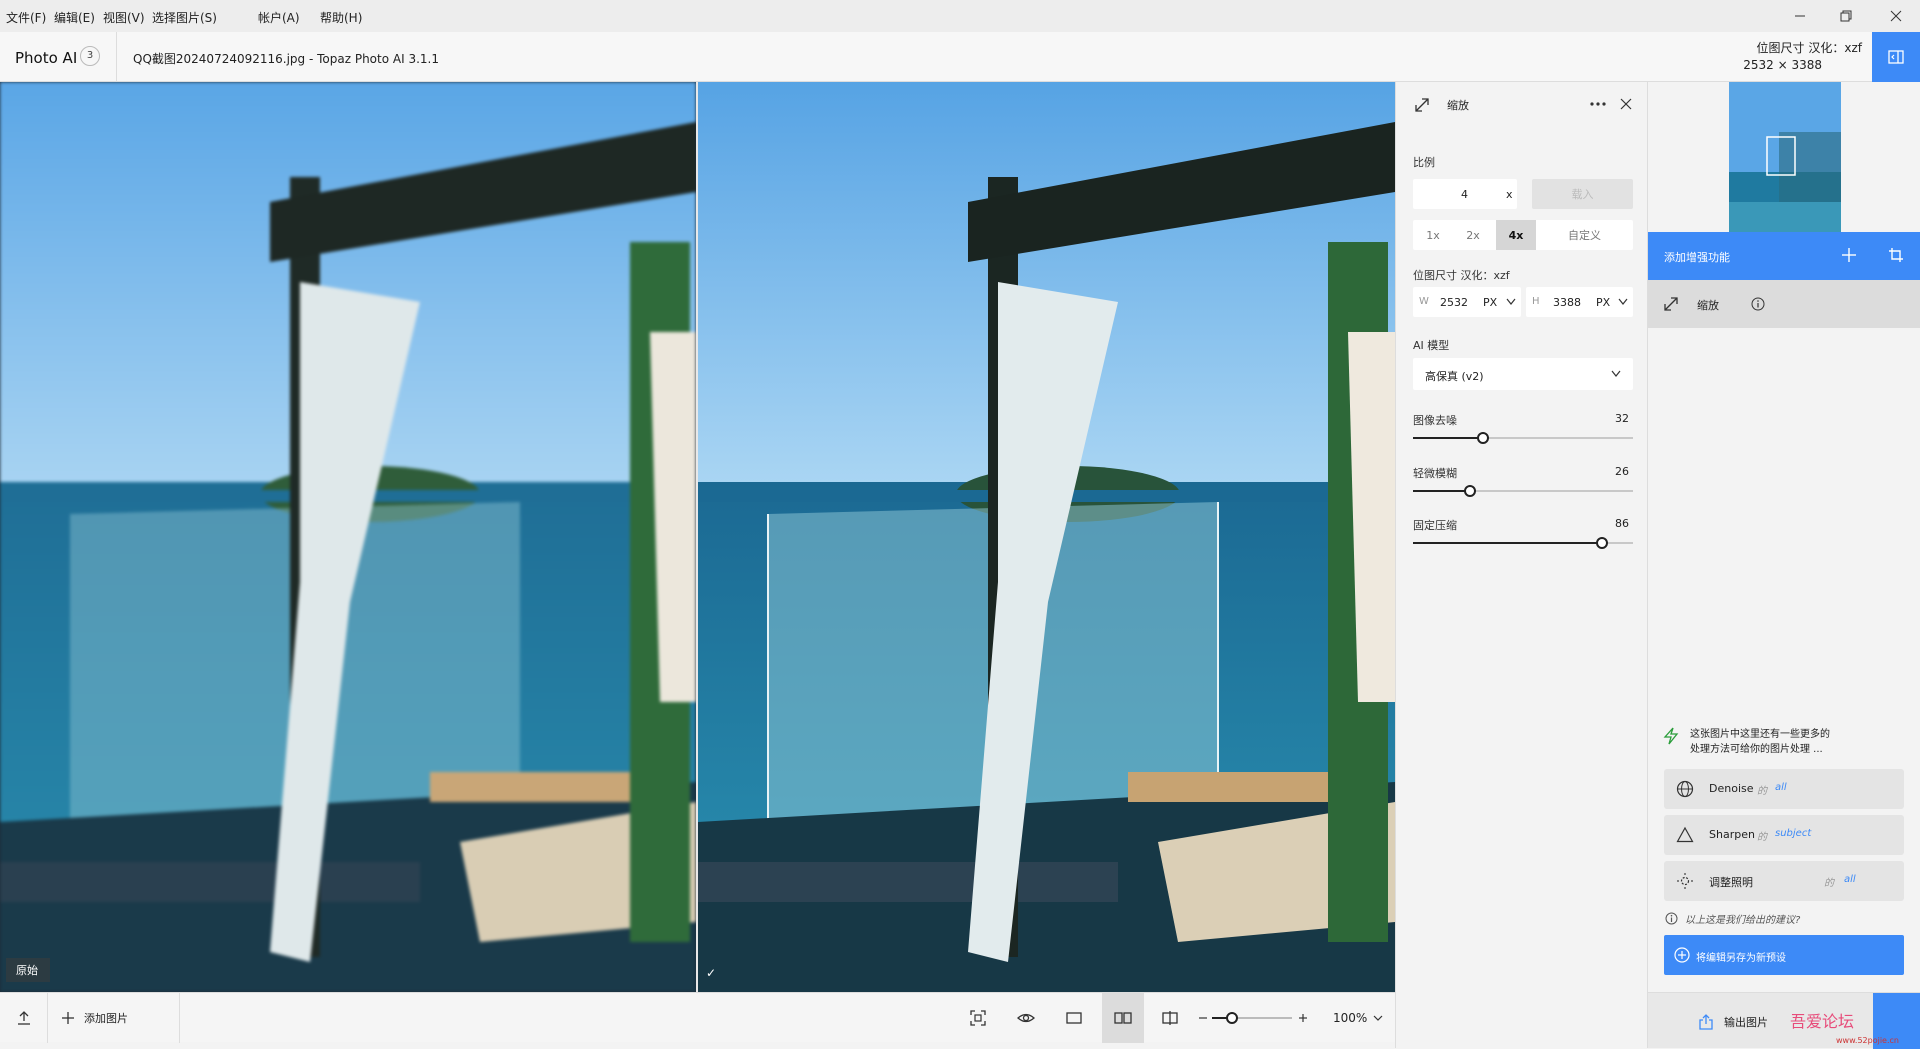  Describe the element at coordinates (341, 17) in the screenshot. I see `menu-help: 帮助(H)` at that location.